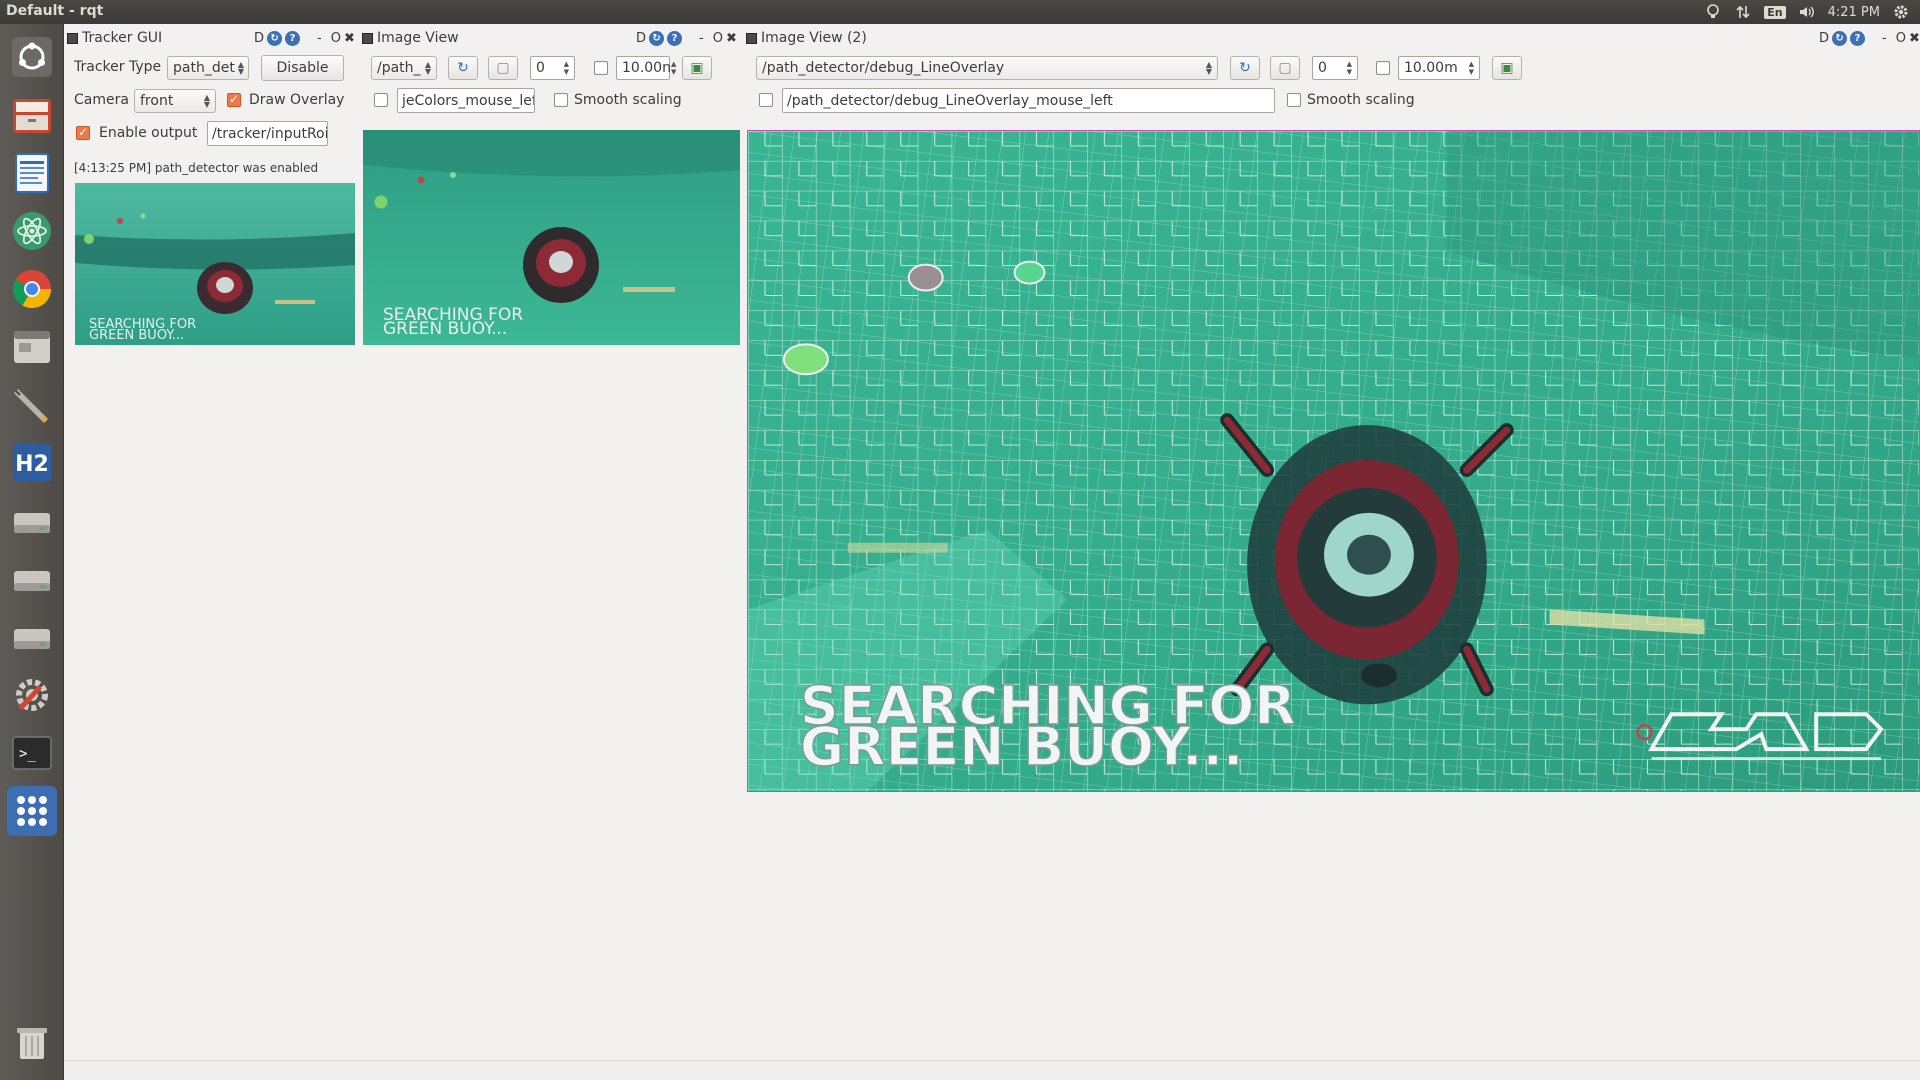  I want to click on settings-icon, so click(32, 695).